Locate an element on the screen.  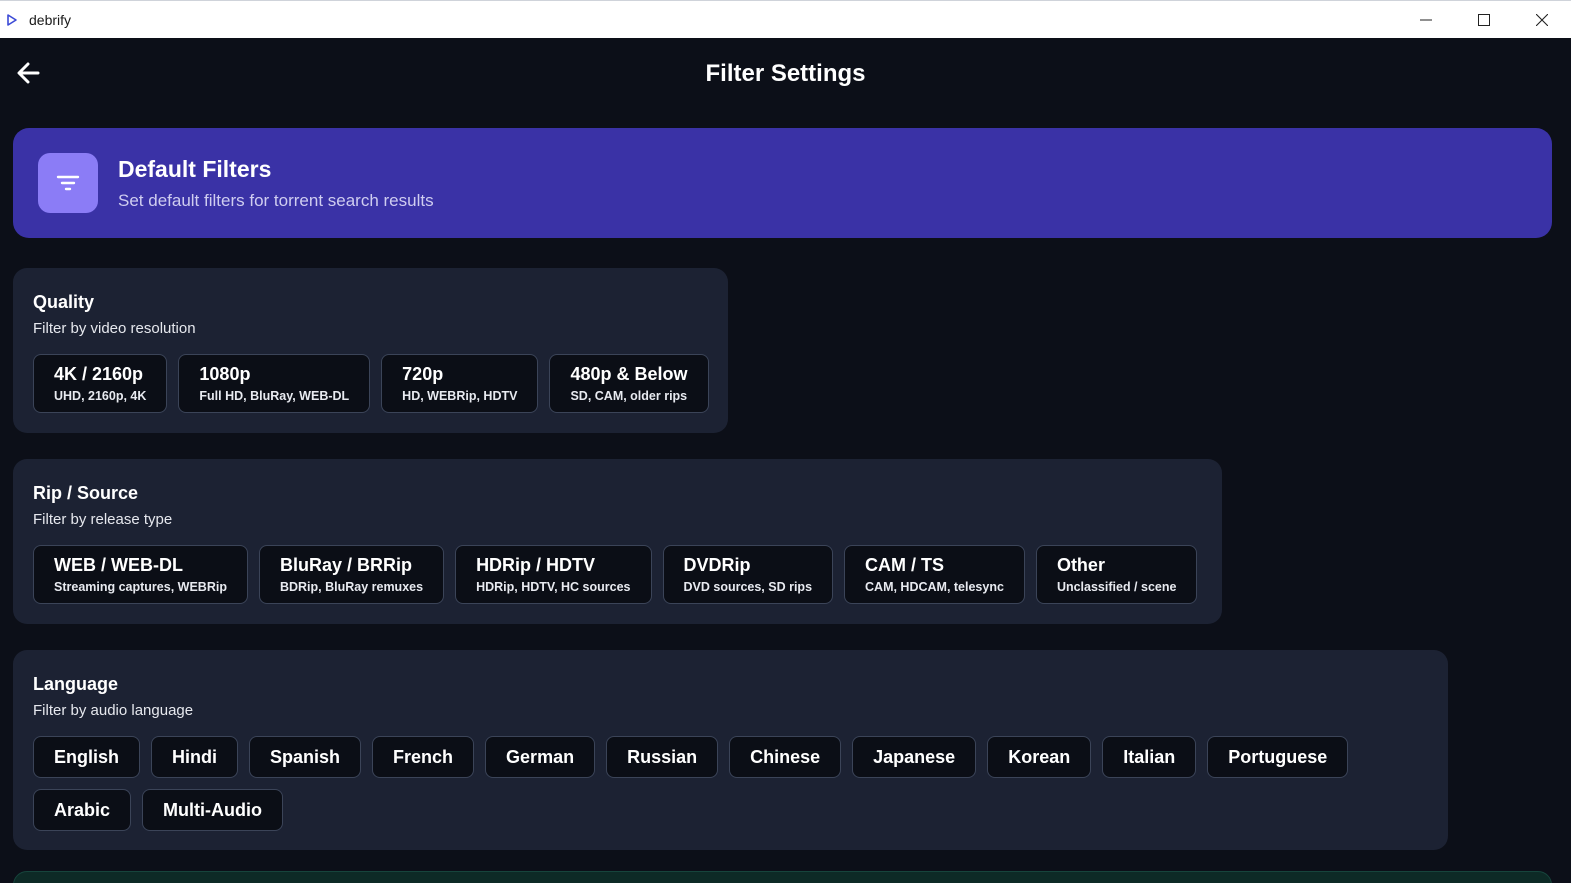
section-title: Rip / Source is located at coordinates (86, 493).